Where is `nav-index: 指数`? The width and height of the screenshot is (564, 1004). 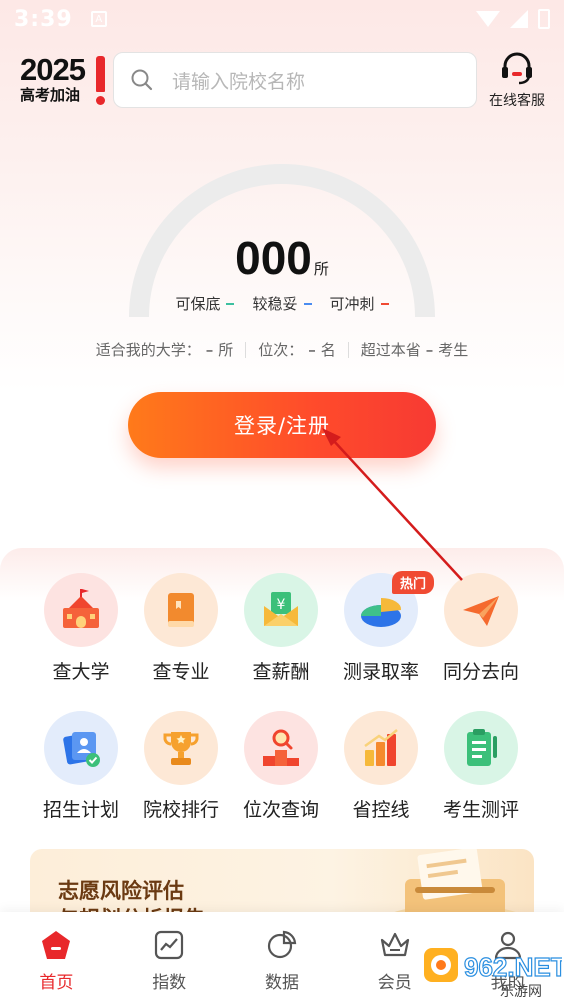 nav-index: 指数 is located at coordinates (169, 958).